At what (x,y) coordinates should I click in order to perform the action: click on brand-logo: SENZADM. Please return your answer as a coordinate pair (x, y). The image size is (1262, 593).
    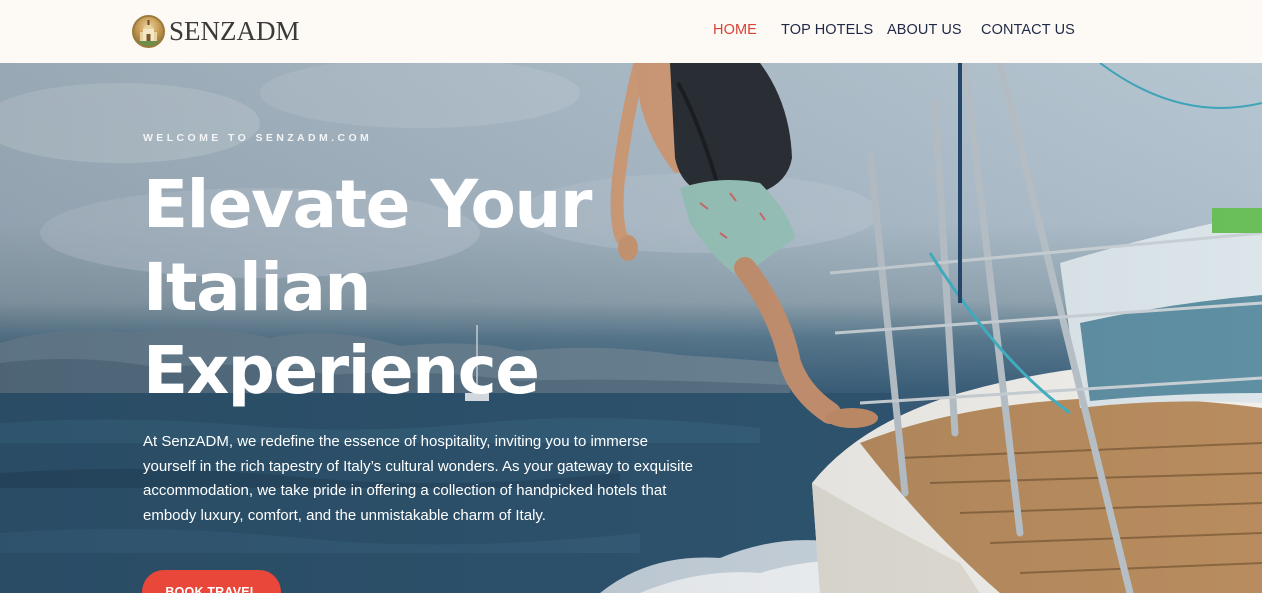
    Looking at the image, I should click on (216, 31).